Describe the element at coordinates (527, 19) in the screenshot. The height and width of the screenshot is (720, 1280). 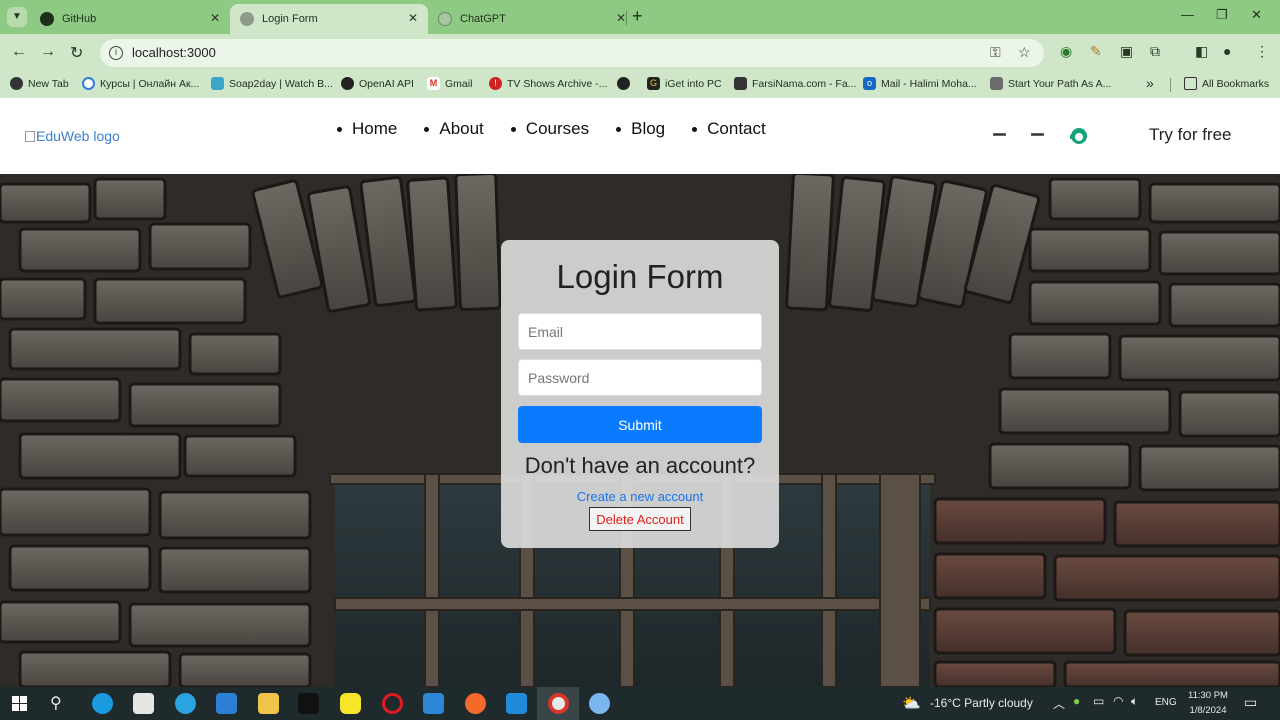
I see `tab-chatgpt: ChatGPT ✕` at that location.